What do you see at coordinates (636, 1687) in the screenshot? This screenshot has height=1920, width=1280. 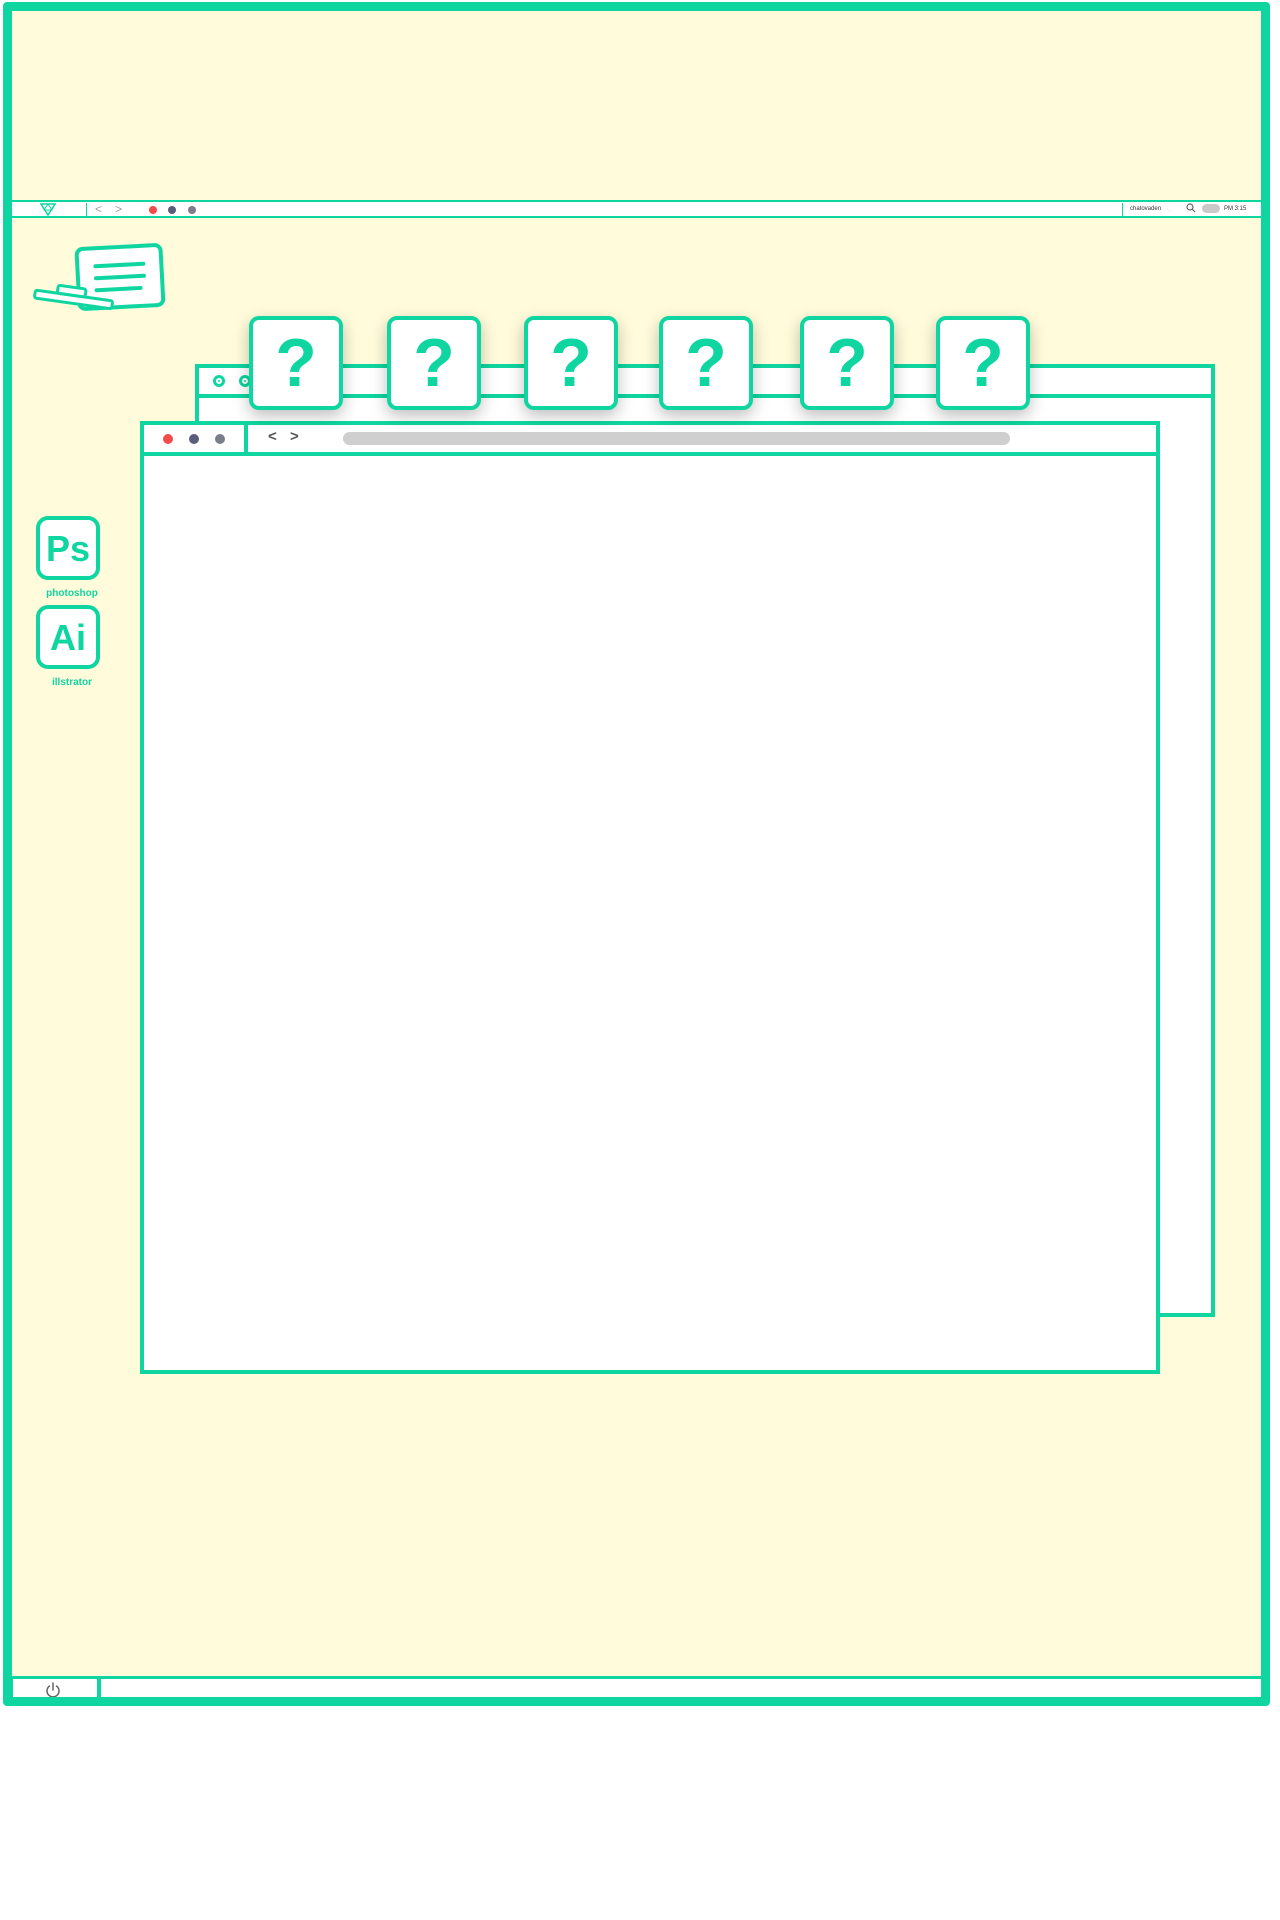 I see `bottom-taskbar` at bounding box center [636, 1687].